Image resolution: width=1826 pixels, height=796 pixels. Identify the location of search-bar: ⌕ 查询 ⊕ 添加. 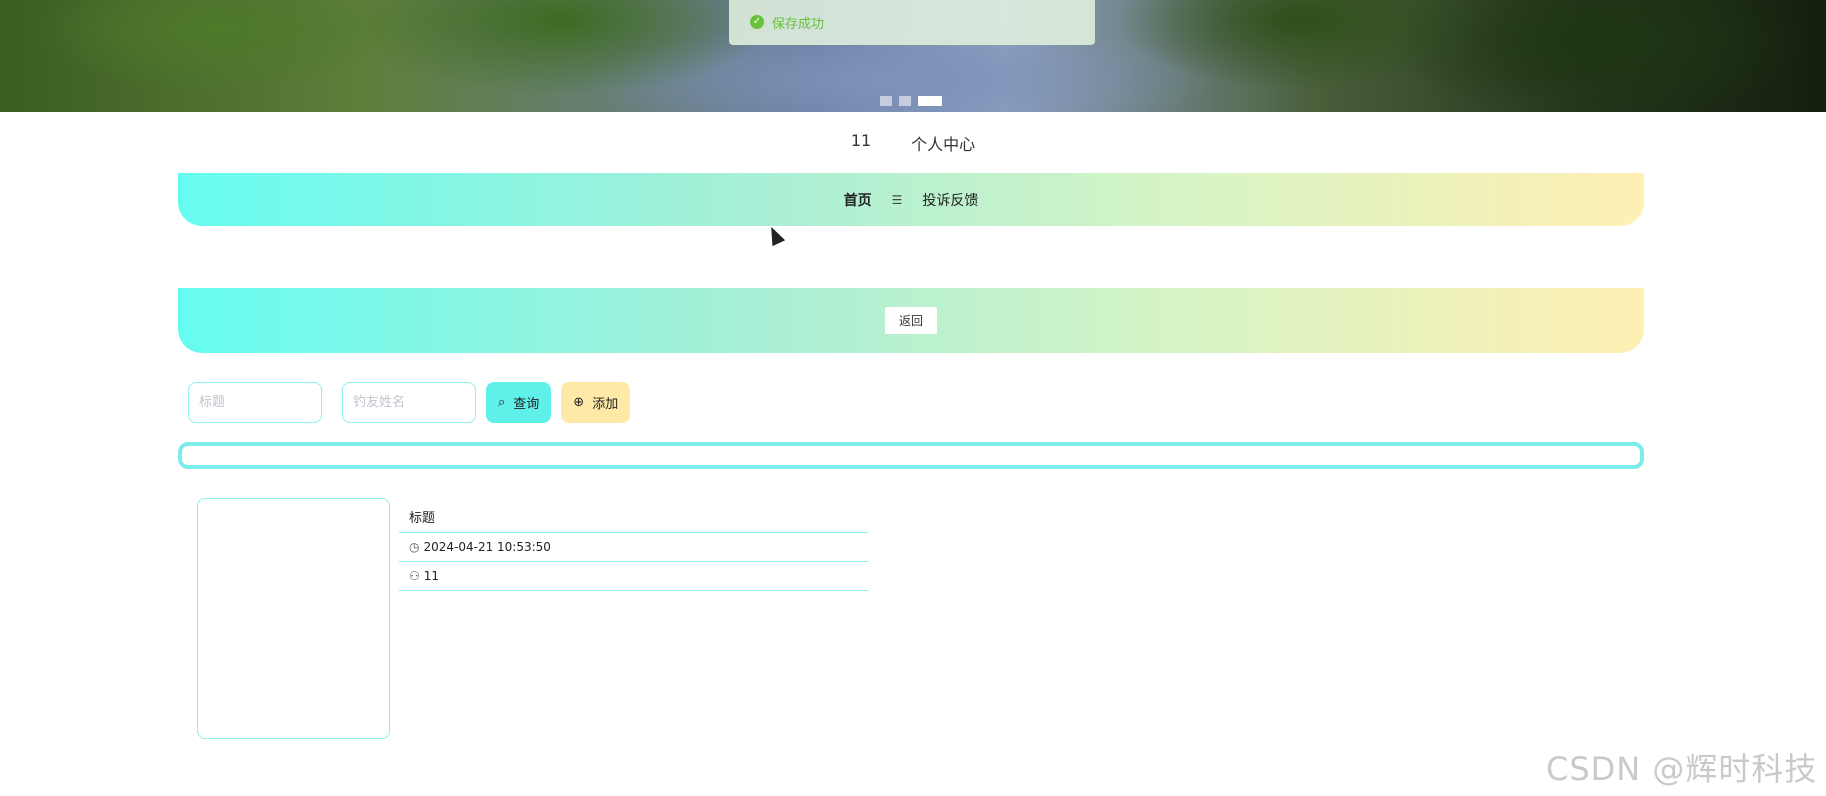
(409, 402).